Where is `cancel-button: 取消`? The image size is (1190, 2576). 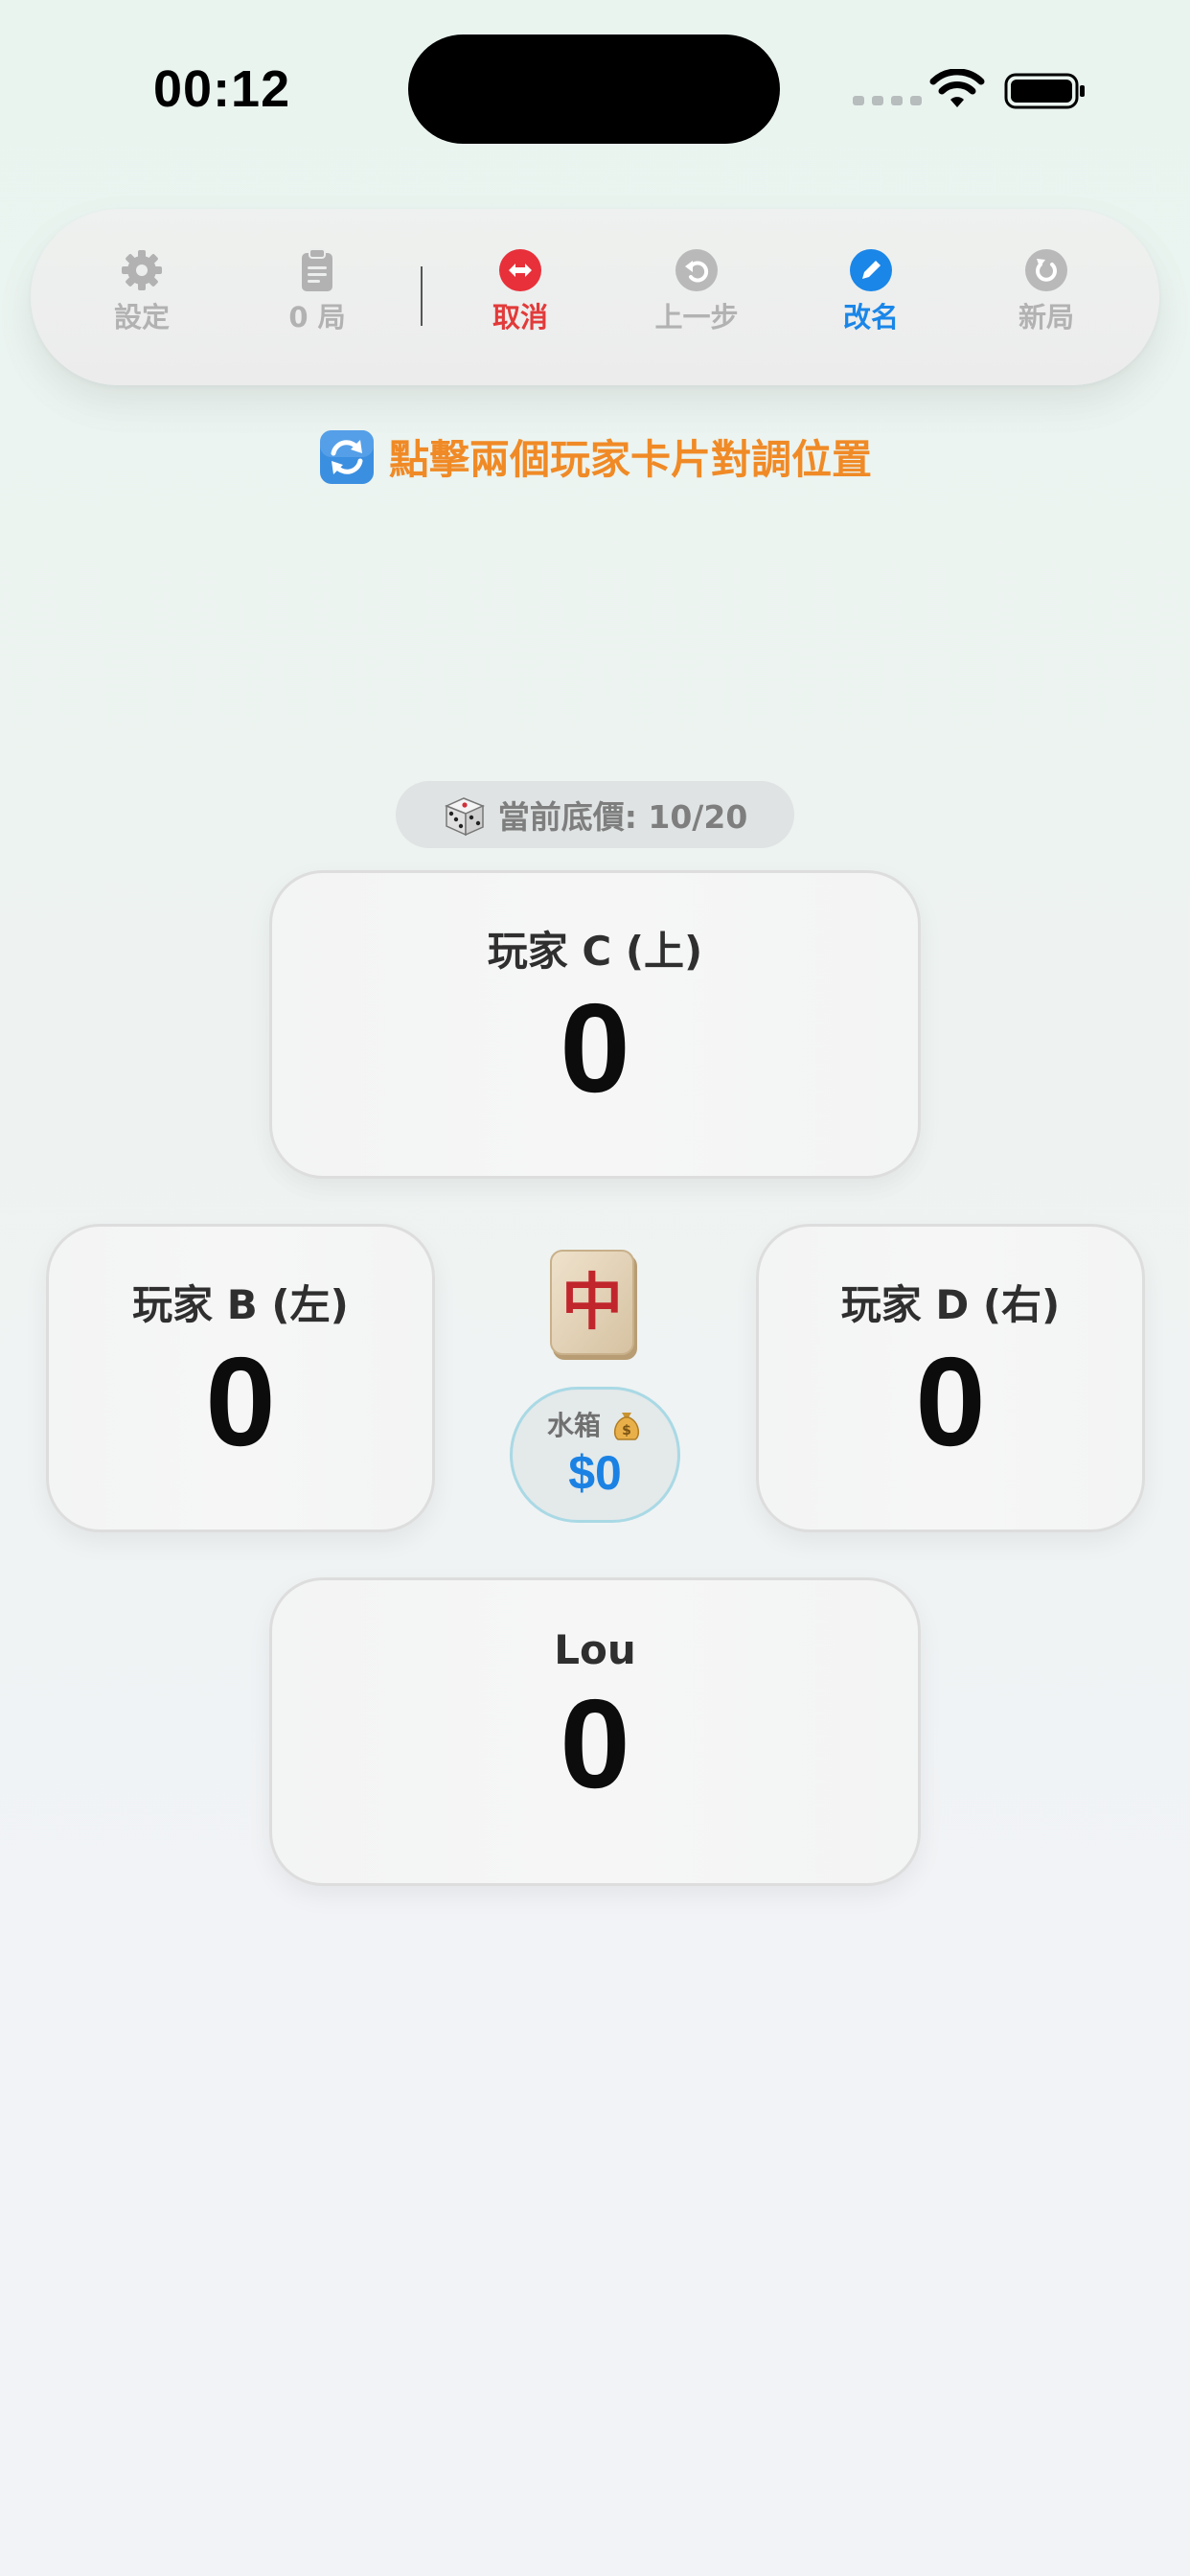 cancel-button: 取消 is located at coordinates (520, 300).